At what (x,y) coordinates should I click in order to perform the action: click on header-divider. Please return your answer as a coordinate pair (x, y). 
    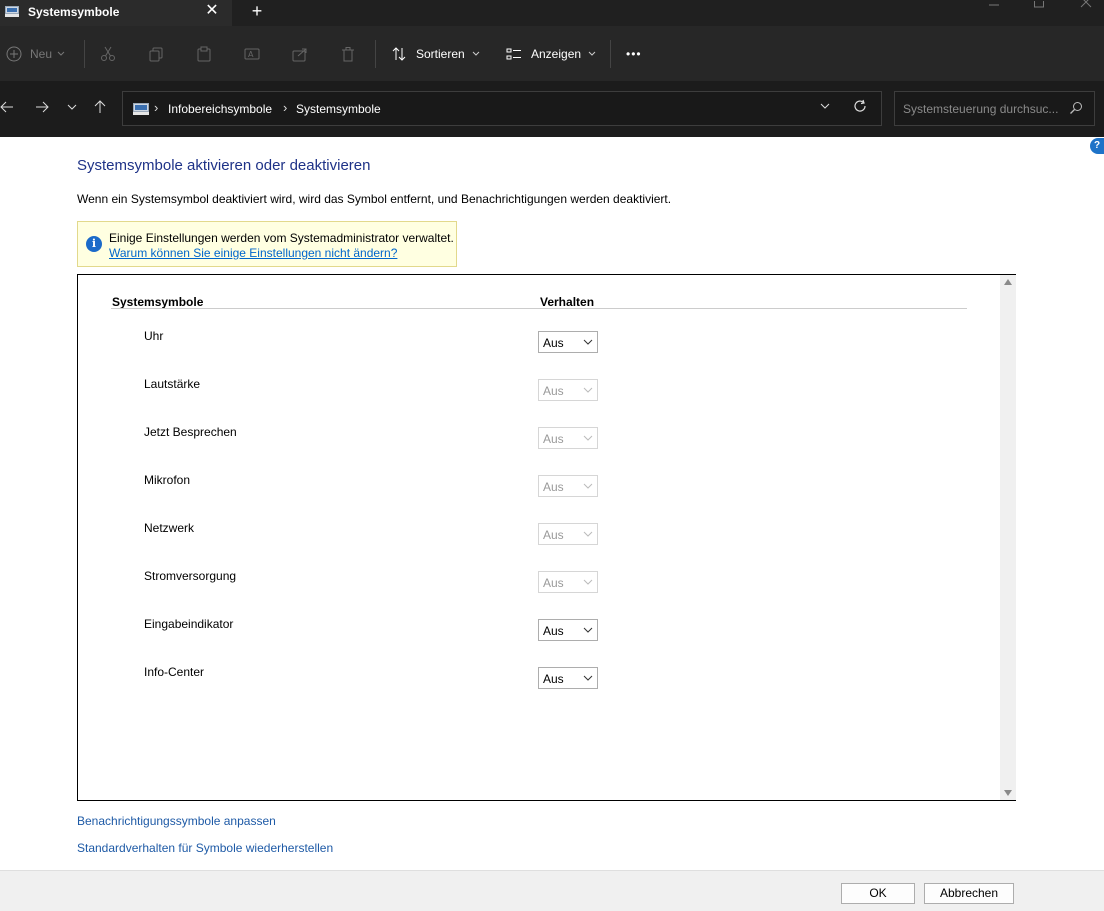
    Looking at the image, I should click on (539, 308).